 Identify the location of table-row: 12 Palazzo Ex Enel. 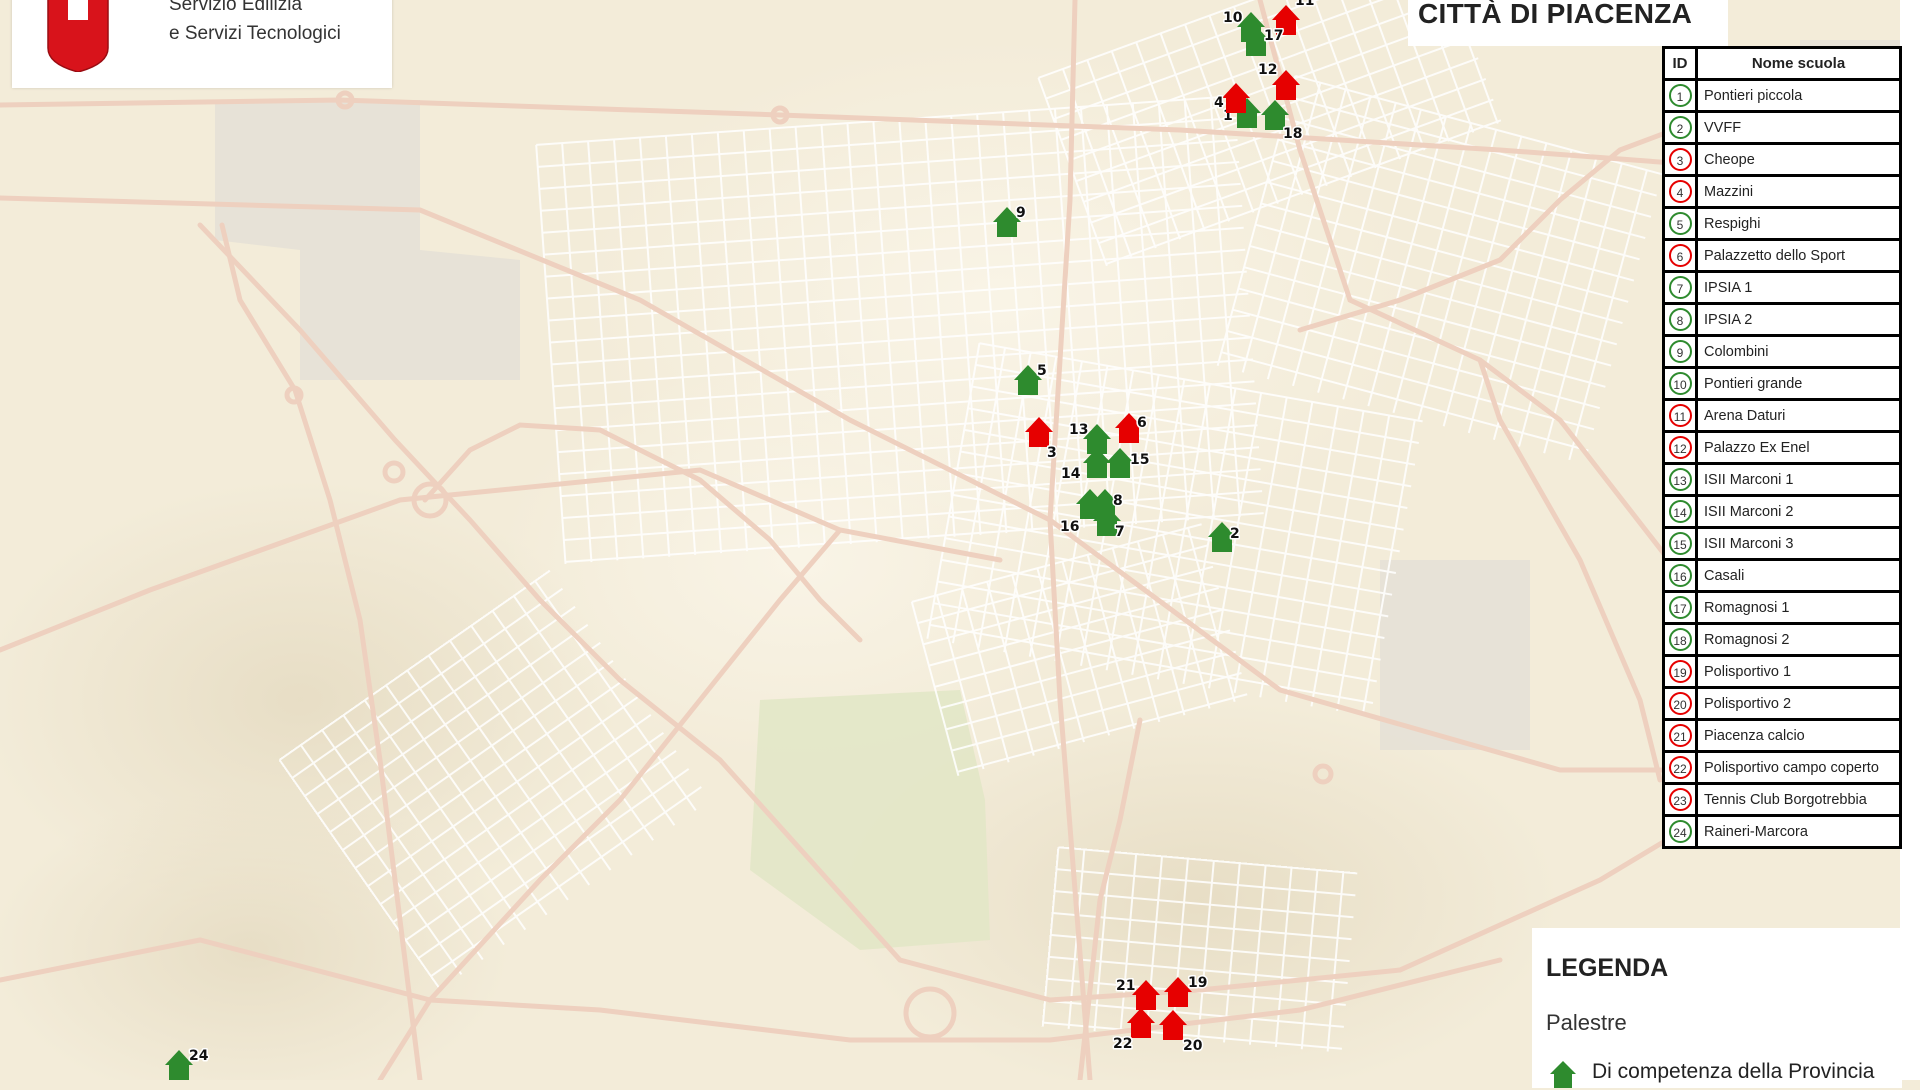
(1782, 447).